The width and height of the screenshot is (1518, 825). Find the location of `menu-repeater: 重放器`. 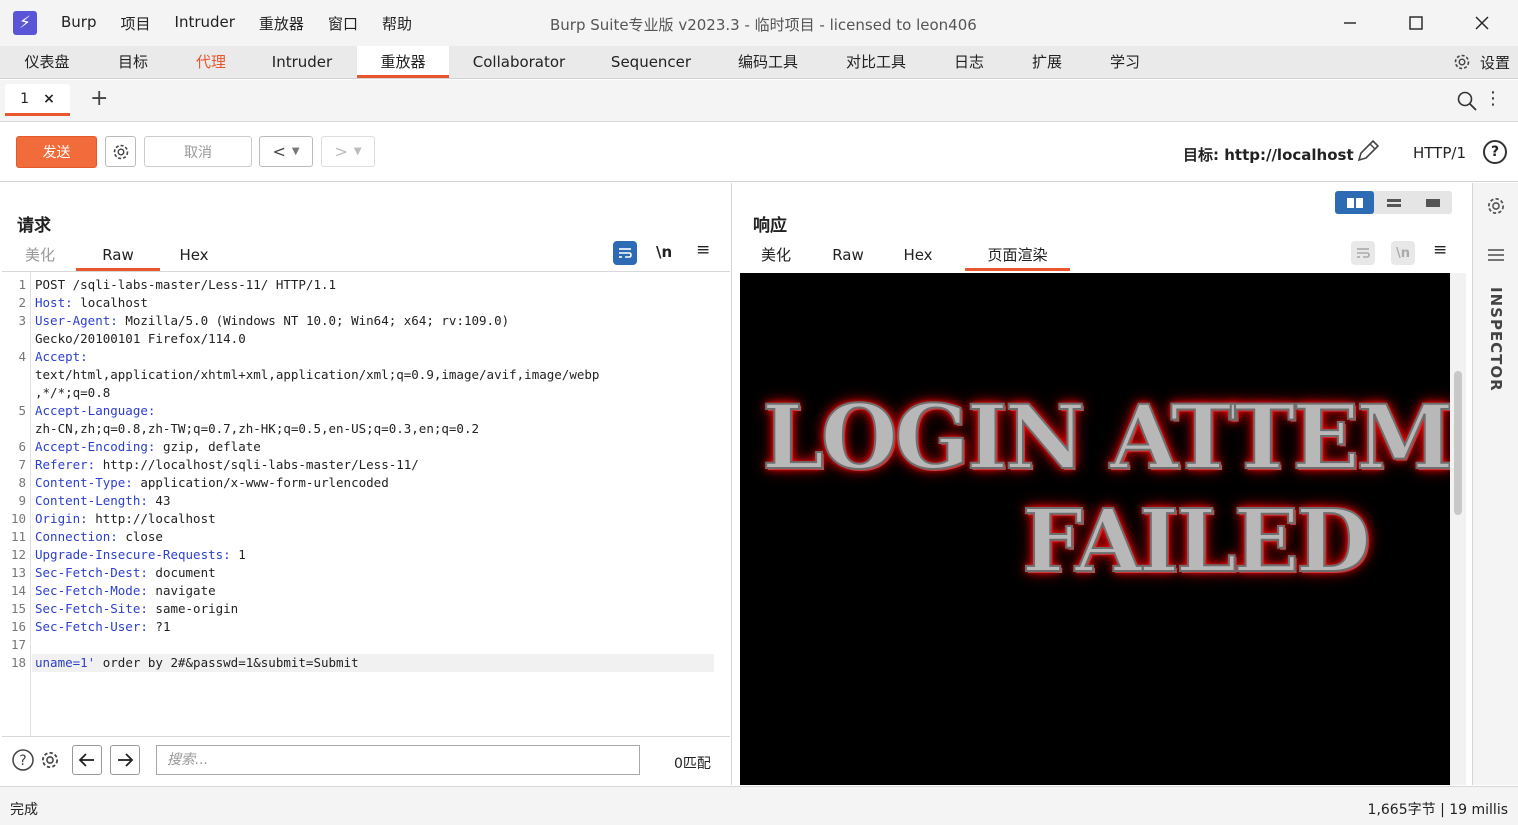

menu-repeater: 重放器 is located at coordinates (281, 23).